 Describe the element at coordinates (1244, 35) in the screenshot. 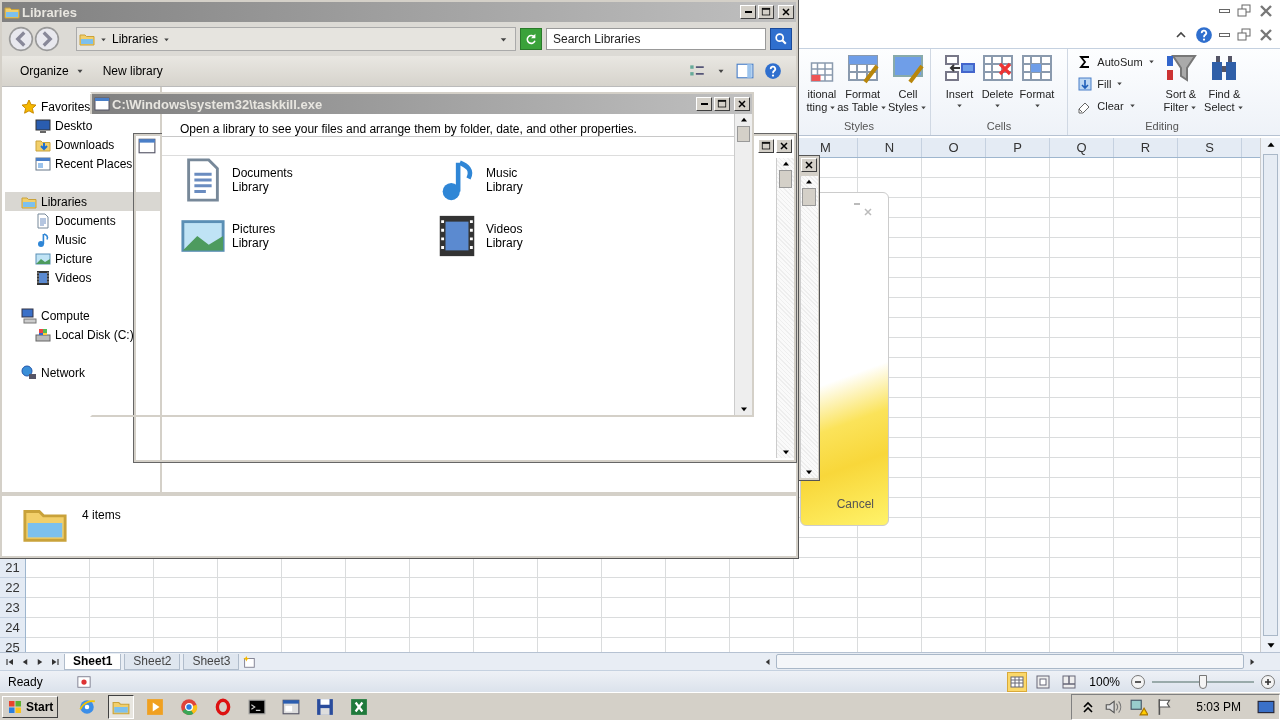

I see `restore-icon` at that location.